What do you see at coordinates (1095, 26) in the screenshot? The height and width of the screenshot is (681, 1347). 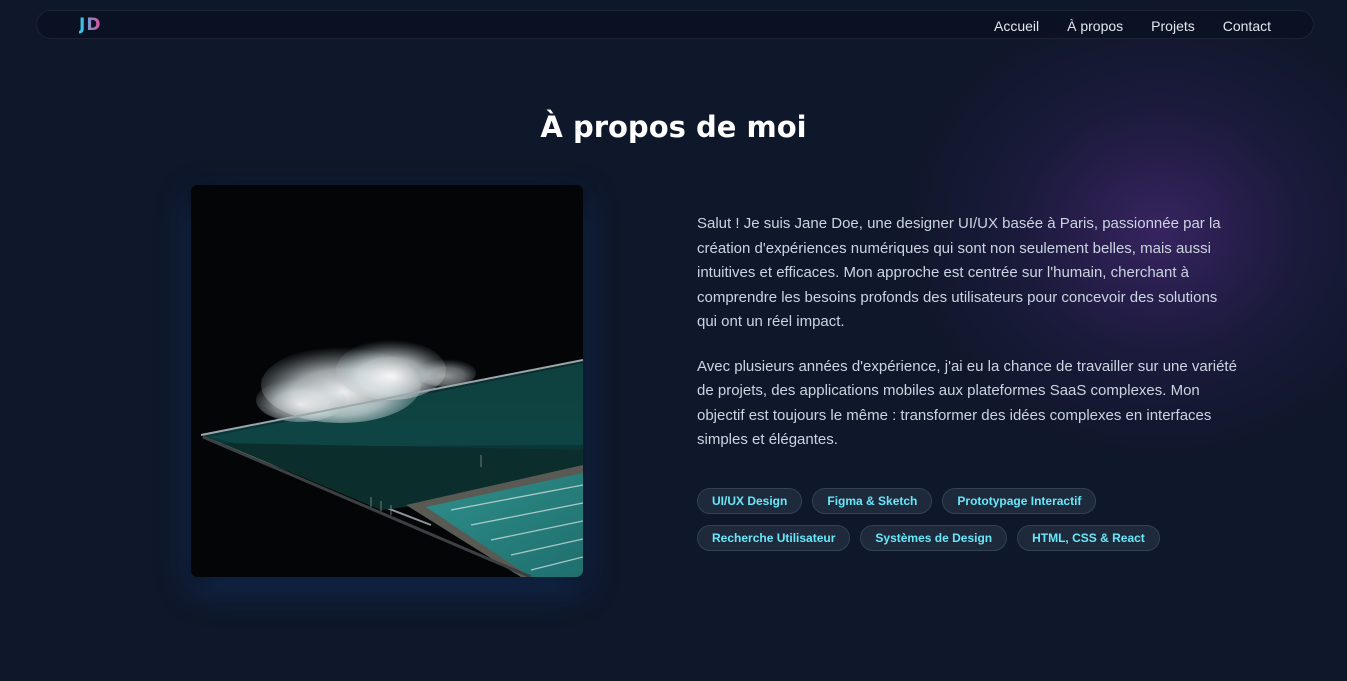 I see `nav-link-a-propos: À propos` at bounding box center [1095, 26].